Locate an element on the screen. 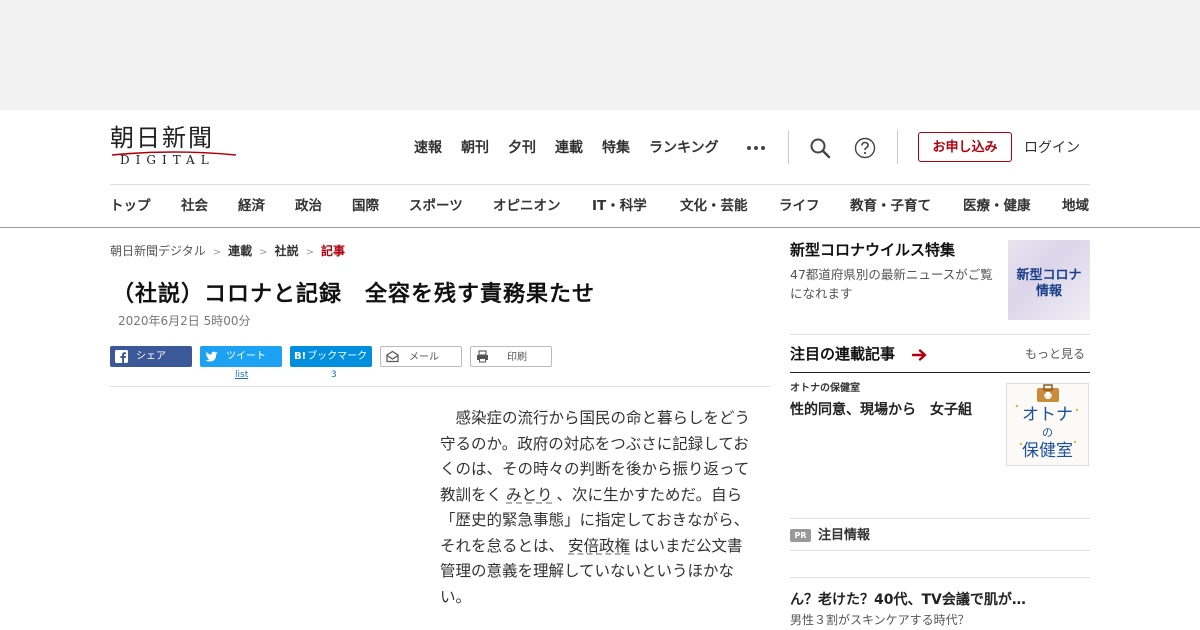  breadcrumb-item: 朝日新聞デジタル is located at coordinates (158, 251).